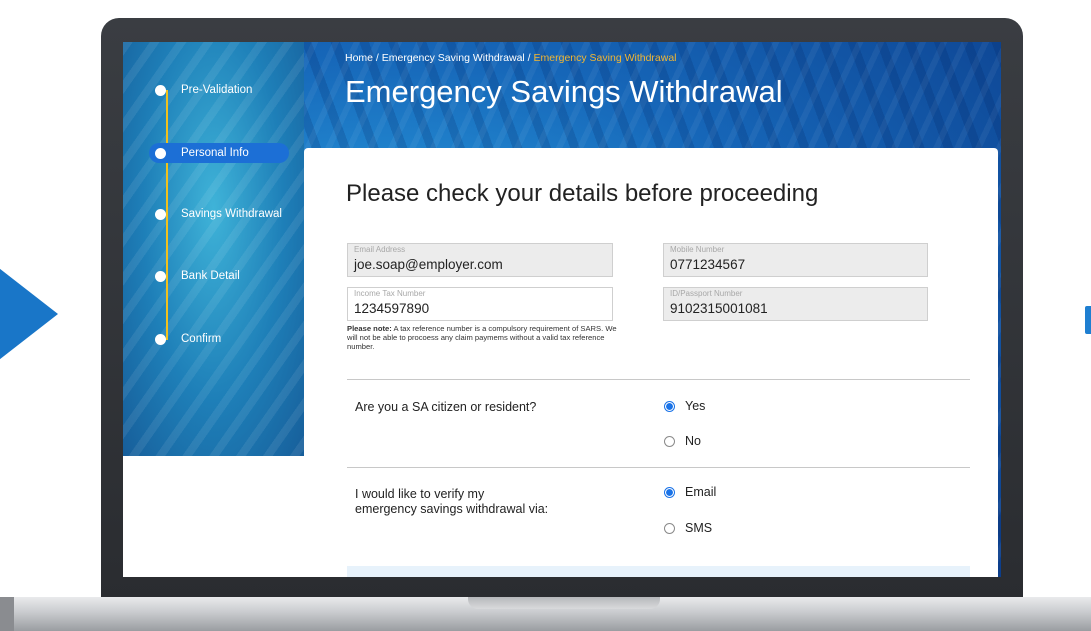 This screenshot has width=1091, height=631. I want to click on breadcrumb-parent: Emergency Saving Withdrawal, so click(453, 58).